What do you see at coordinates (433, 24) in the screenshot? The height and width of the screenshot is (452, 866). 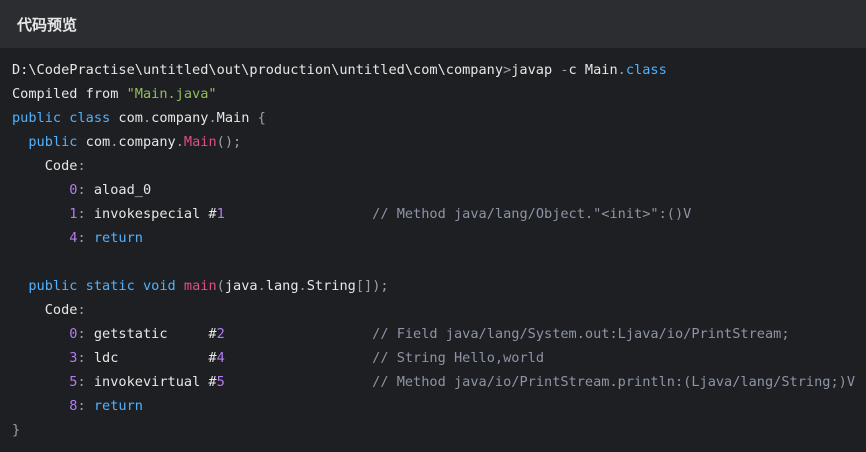 I see `panel-header: 代码预览` at bounding box center [433, 24].